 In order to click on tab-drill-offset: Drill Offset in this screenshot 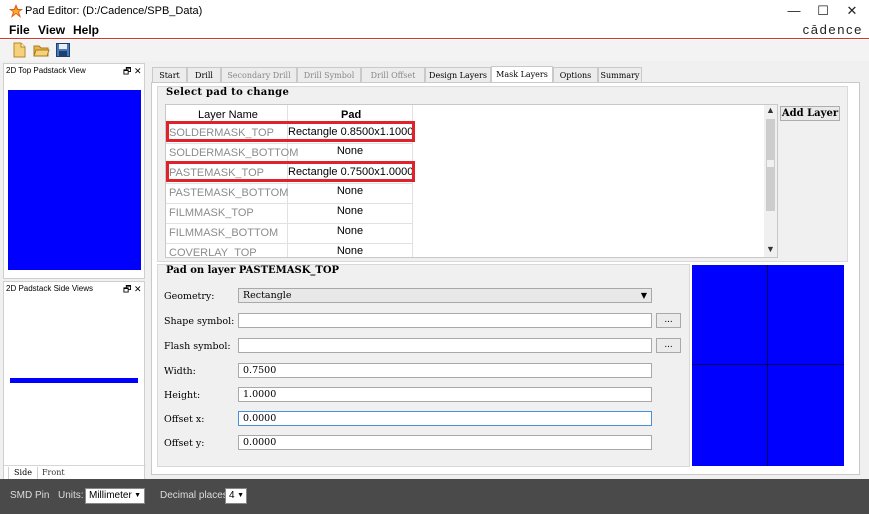, I will do `click(393, 75)`.